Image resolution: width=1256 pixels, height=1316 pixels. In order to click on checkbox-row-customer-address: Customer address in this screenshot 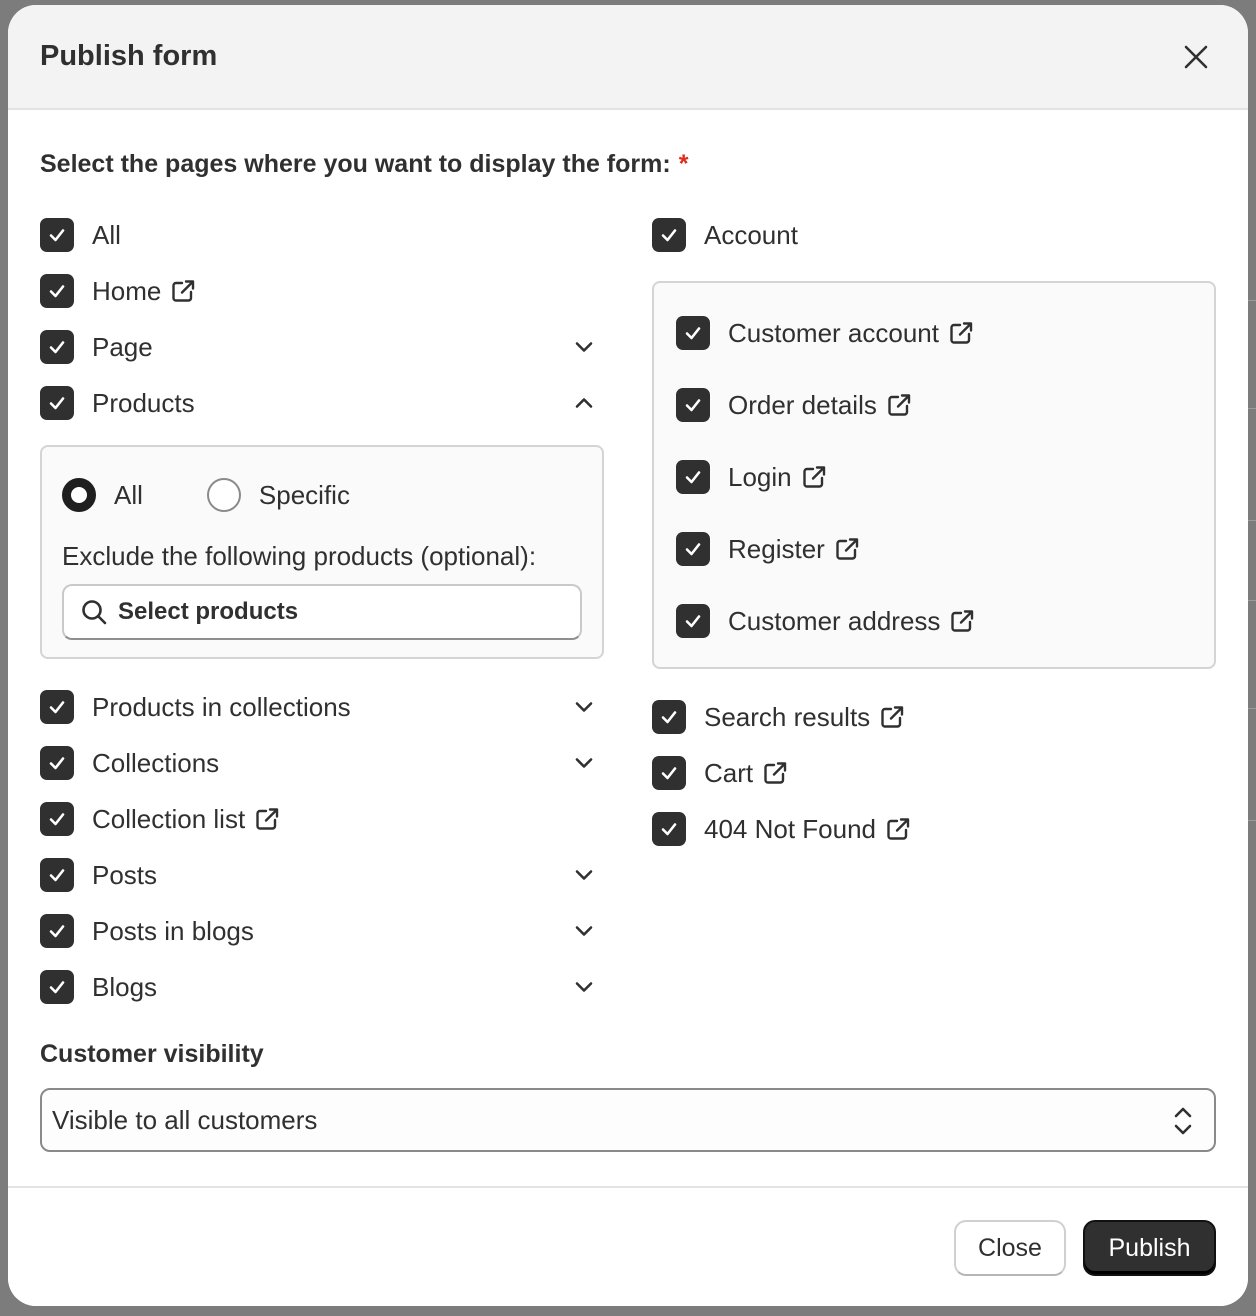, I will do `click(934, 621)`.